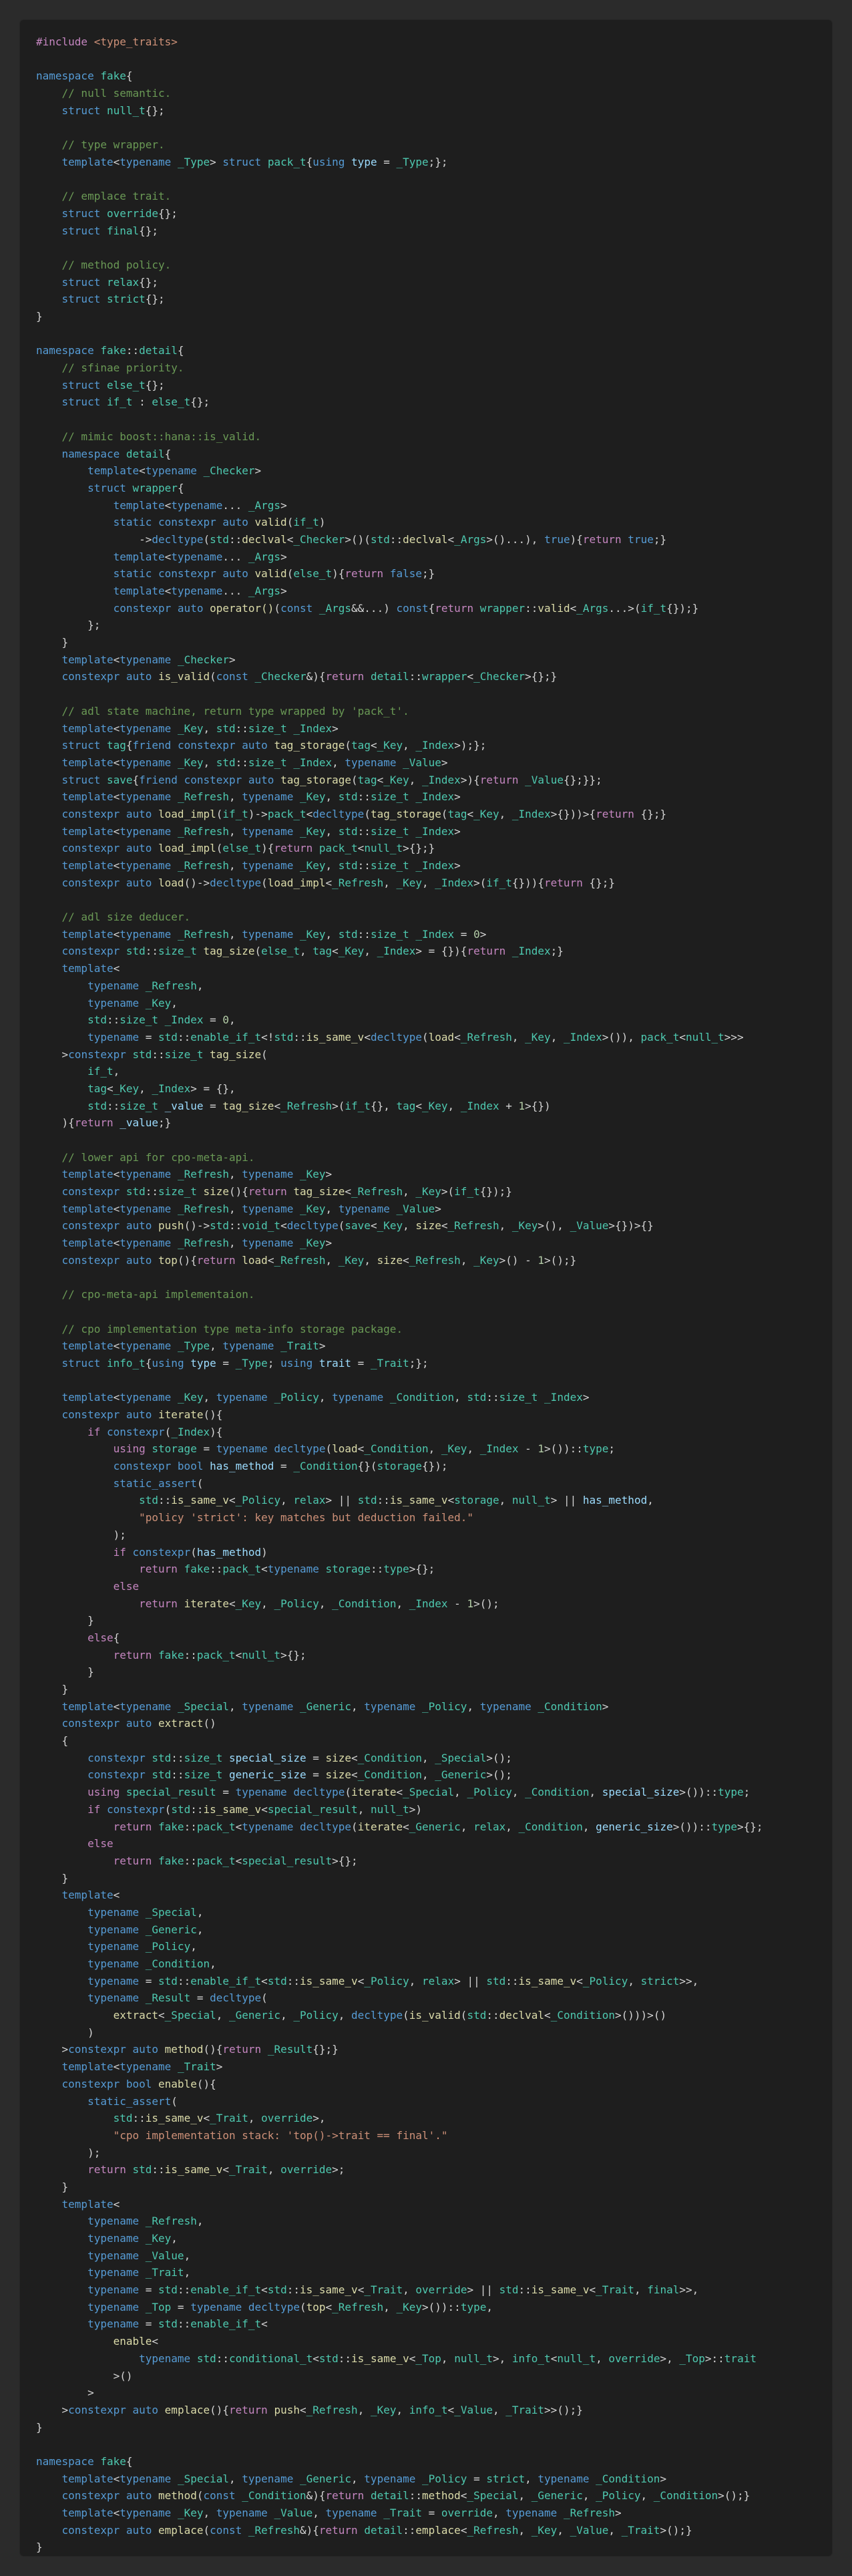  What do you see at coordinates (316, 2496) in the screenshot?
I see `plain-token: &){` at bounding box center [316, 2496].